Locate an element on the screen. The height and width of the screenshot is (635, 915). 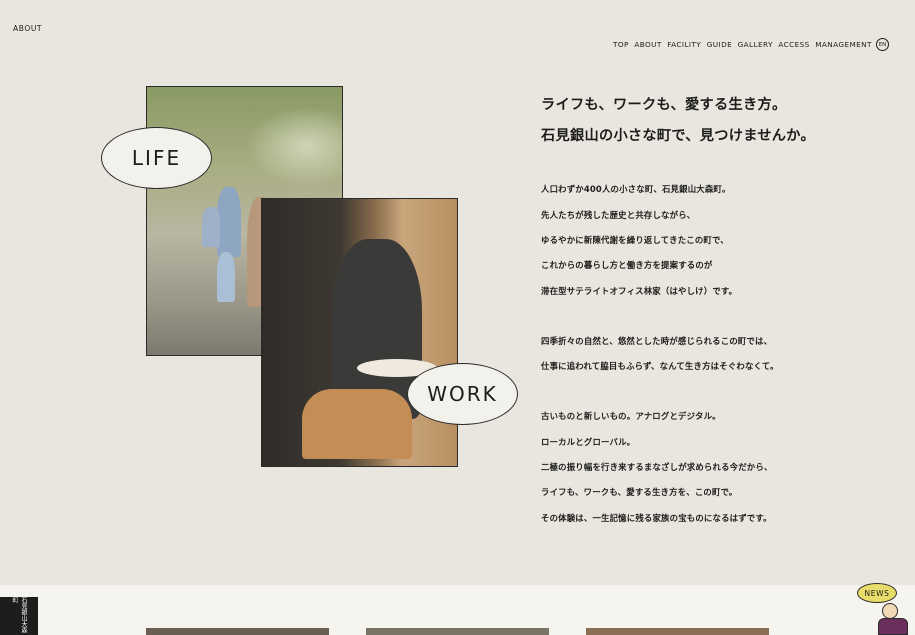
body-line: 滞在型サテライトオフィス林家（はやしけ）です。 is located at coordinates (639, 291).